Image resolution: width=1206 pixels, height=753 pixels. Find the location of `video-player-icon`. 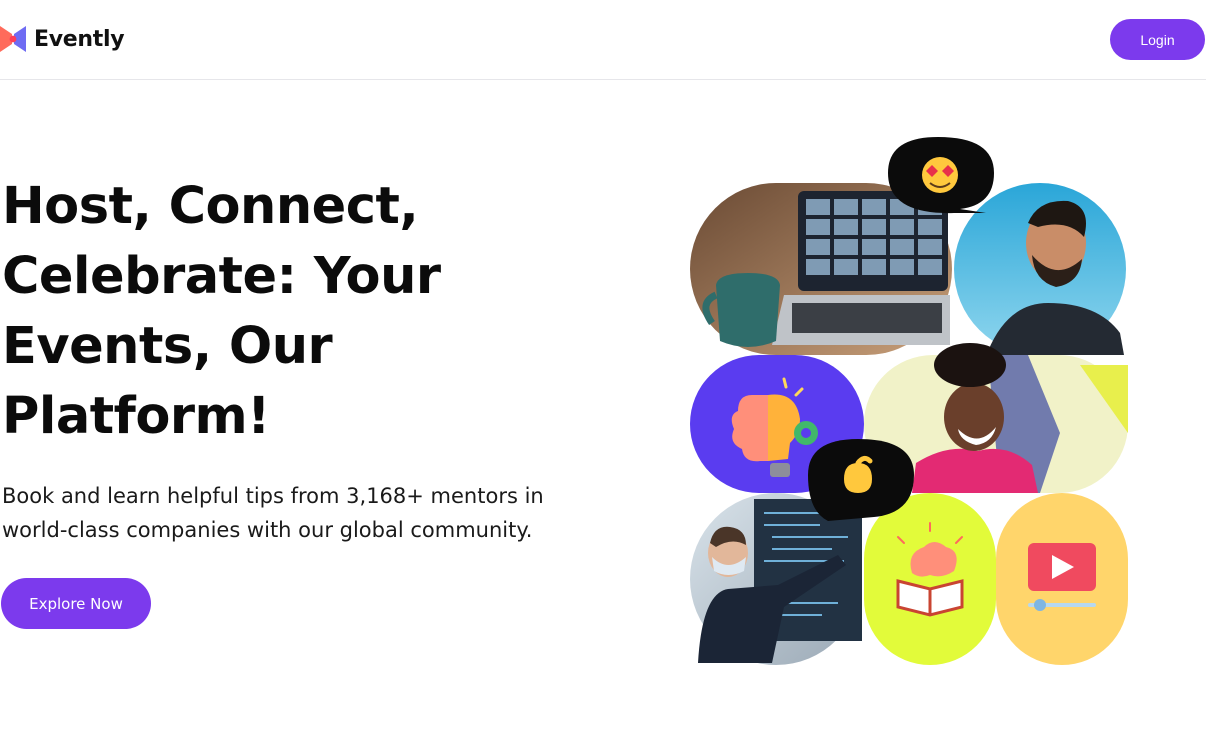

video-player-icon is located at coordinates (1062, 579).